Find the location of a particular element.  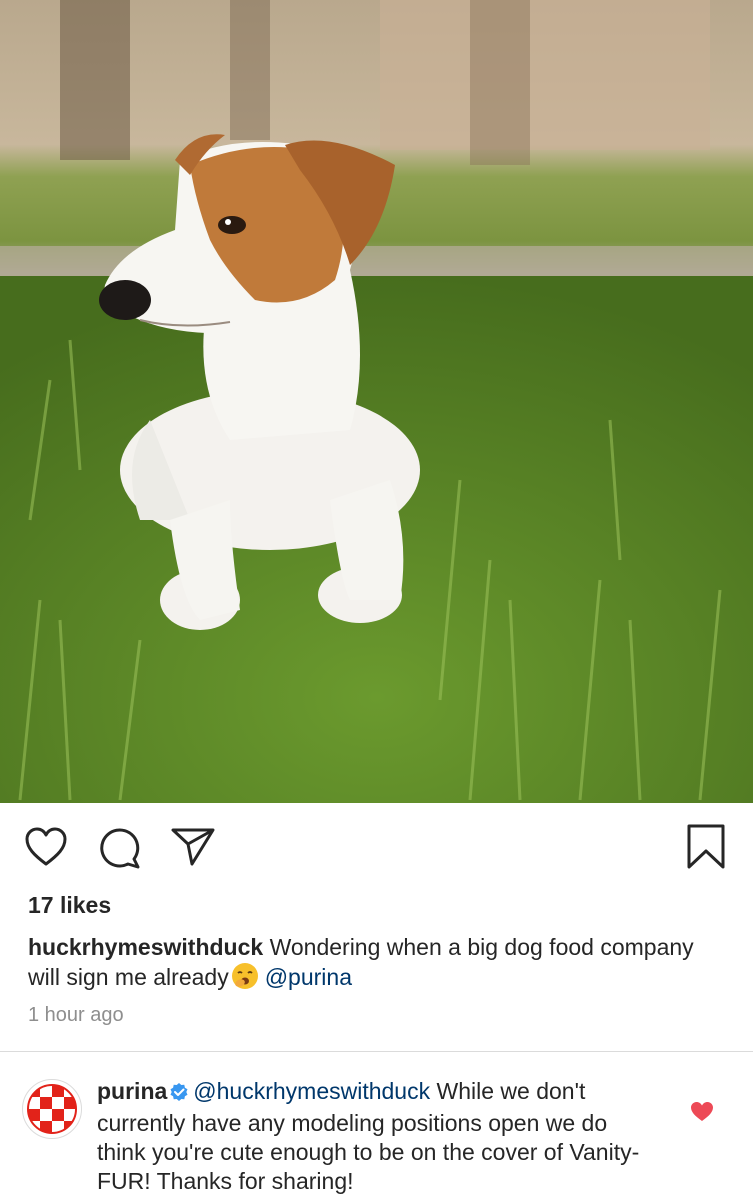

bookmark-icon is located at coordinates (706, 847).